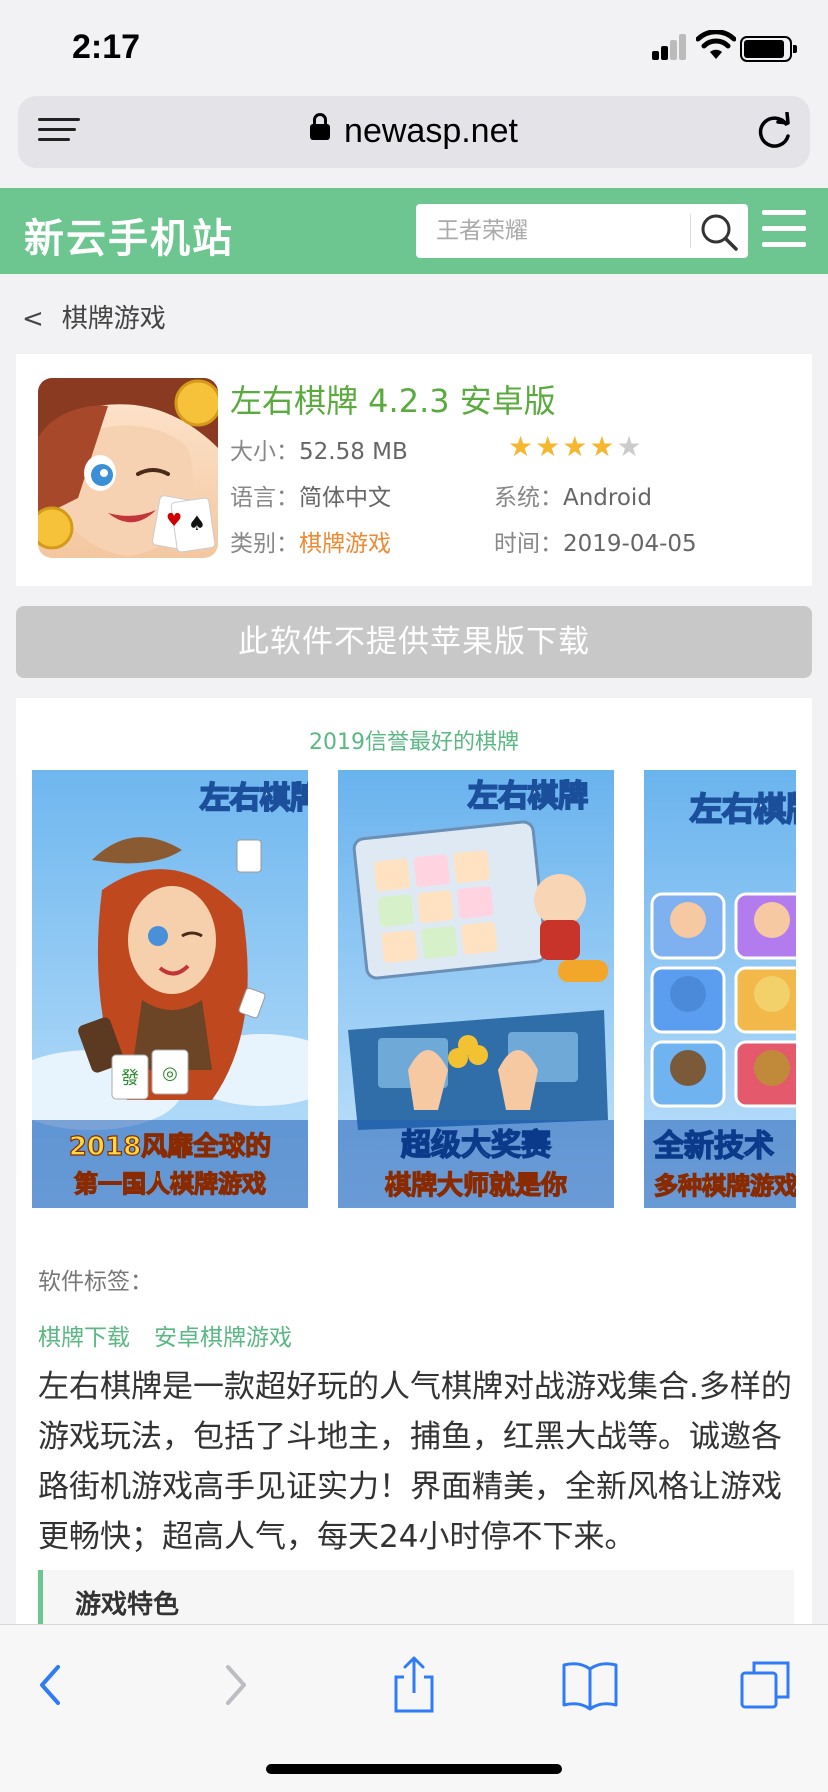  What do you see at coordinates (414, 642) in the screenshot?
I see `no-ios-download-button: 此软件不提供苹果版下载` at bounding box center [414, 642].